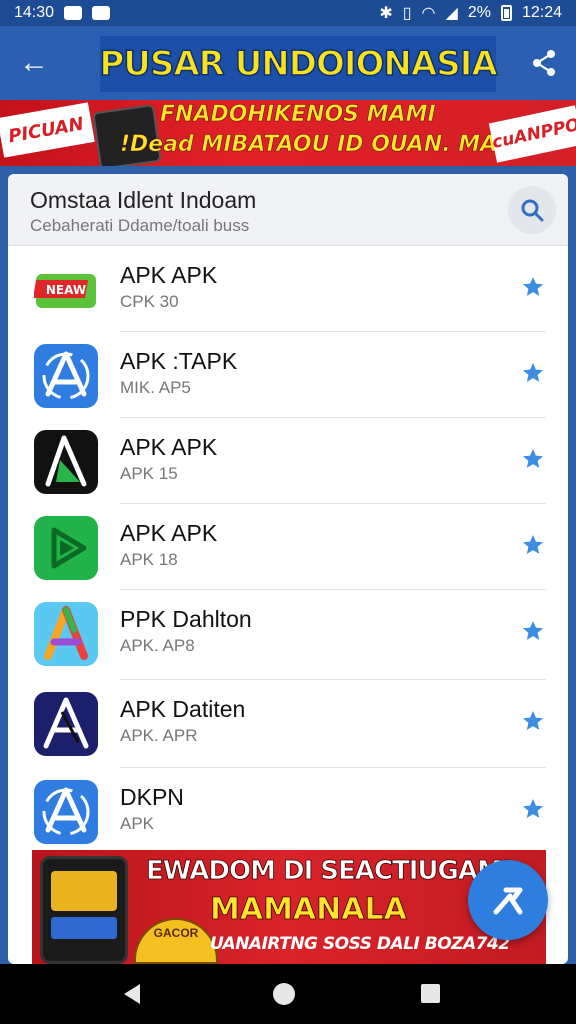  Describe the element at coordinates (149, 473) in the screenshot. I see `item-subtitle: APK 15` at that location.